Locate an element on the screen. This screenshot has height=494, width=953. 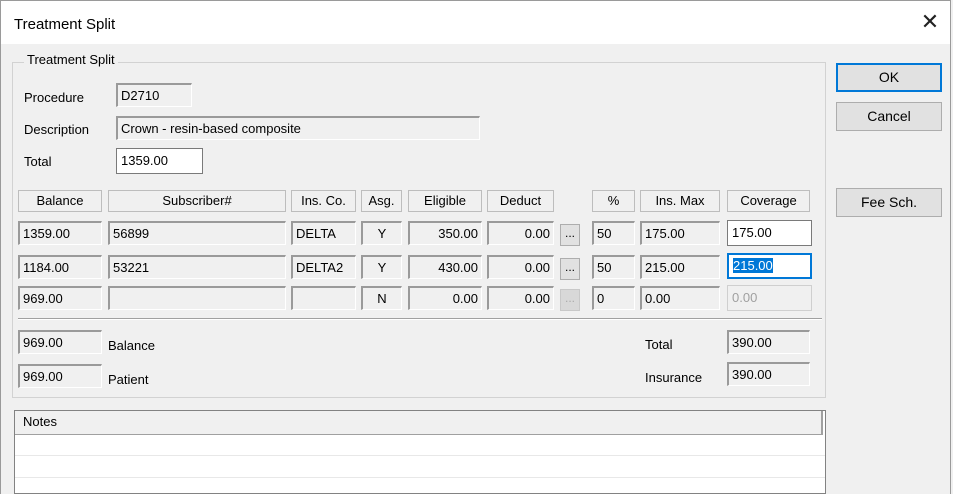
row-coverage-input: 0.00 is located at coordinates (769, 298).